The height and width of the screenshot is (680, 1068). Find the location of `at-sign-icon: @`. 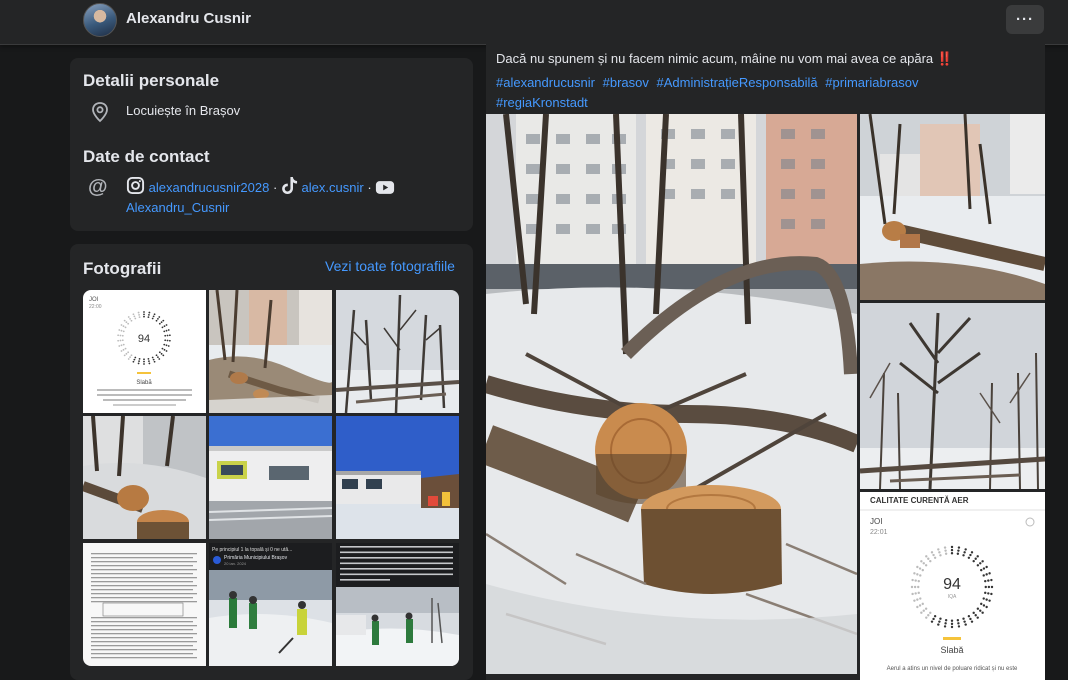

at-sign-icon: @ is located at coordinates (98, 187).